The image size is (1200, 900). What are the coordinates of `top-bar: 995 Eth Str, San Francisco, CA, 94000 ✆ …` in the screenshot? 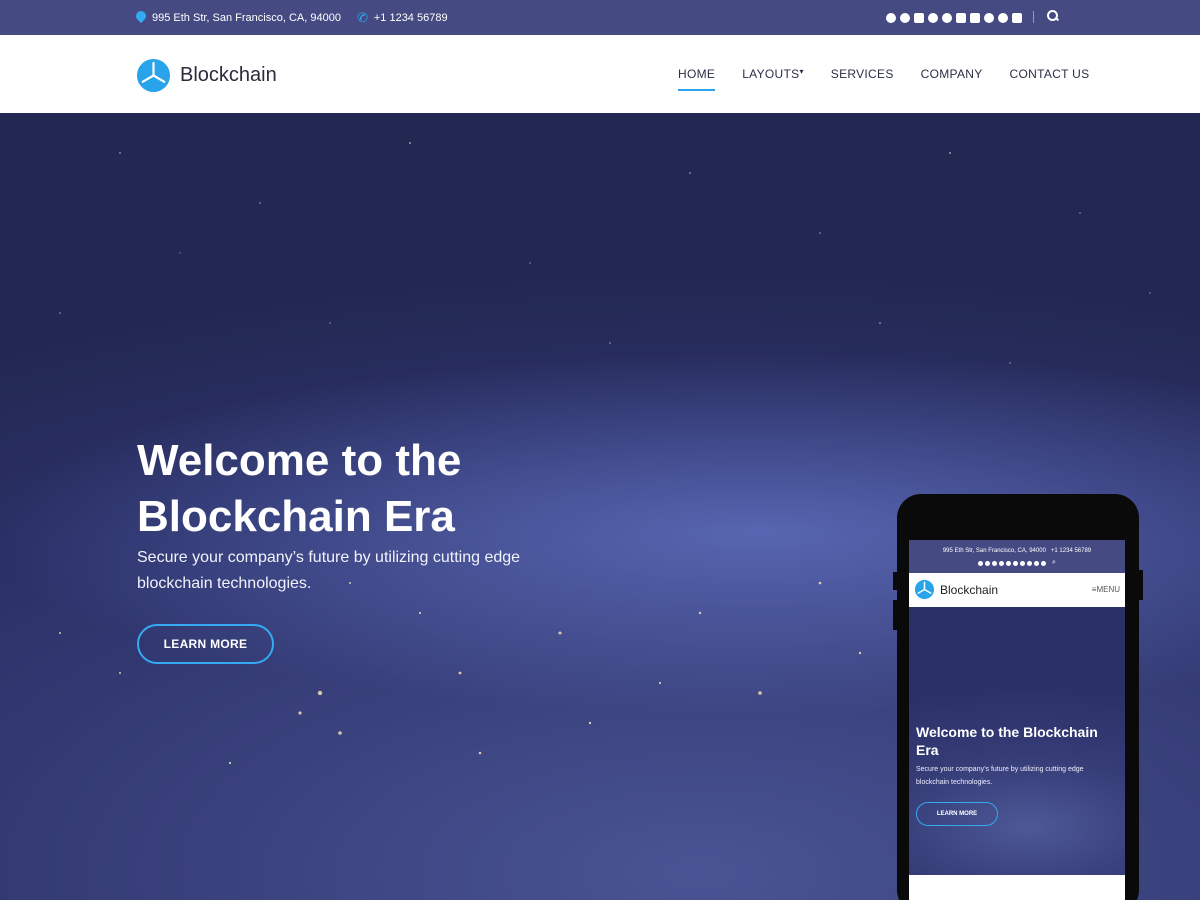 It's located at (600, 17).